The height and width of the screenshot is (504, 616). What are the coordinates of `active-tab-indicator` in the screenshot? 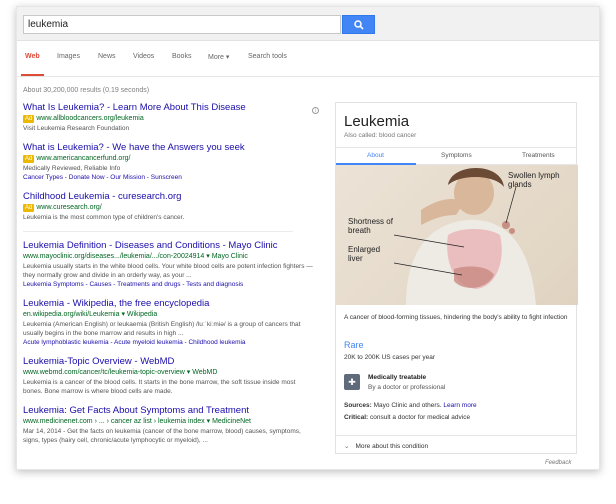 It's located at (32, 75).